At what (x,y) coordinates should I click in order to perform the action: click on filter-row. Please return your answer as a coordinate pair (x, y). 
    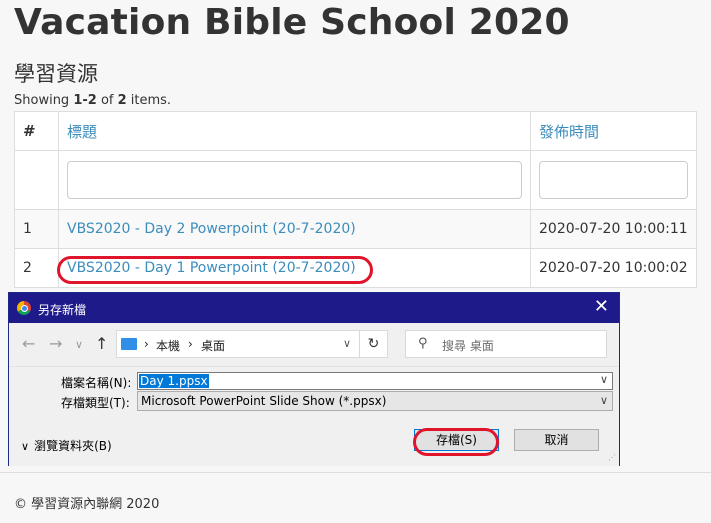
    Looking at the image, I should click on (355, 180).